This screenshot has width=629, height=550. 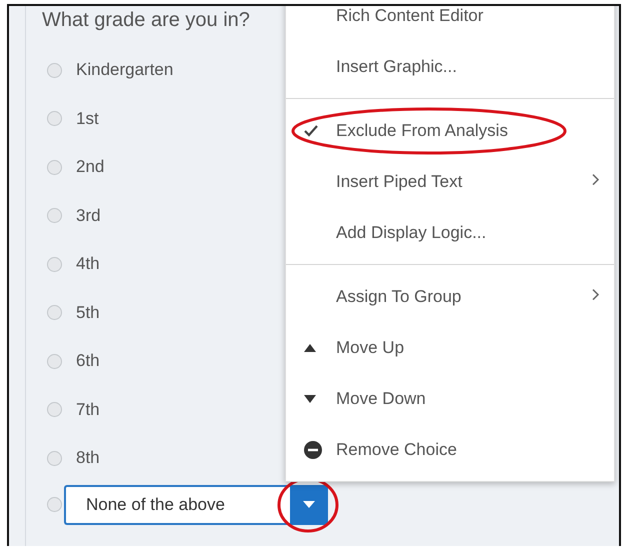 What do you see at coordinates (125, 70) in the screenshot?
I see `choice-label: Kindergarten` at bounding box center [125, 70].